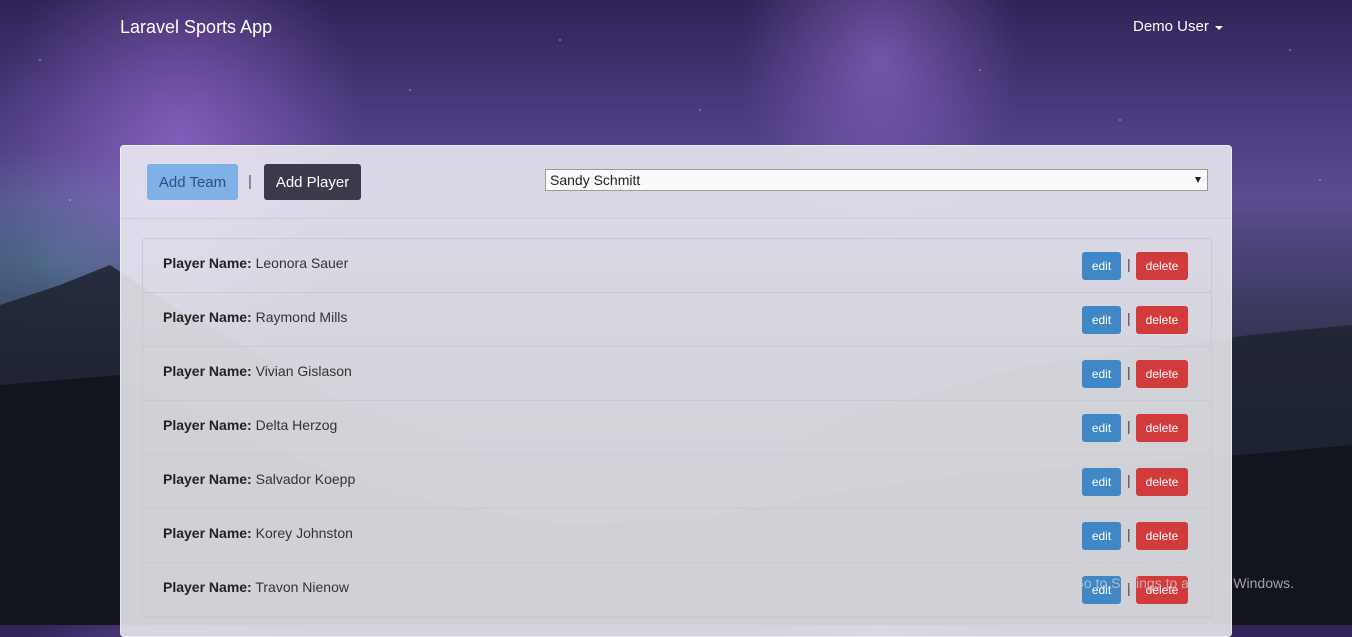 The width and height of the screenshot is (1352, 637). Describe the element at coordinates (595, 180) in the screenshot. I see `team-select-value: Sandy Schmitt` at that location.